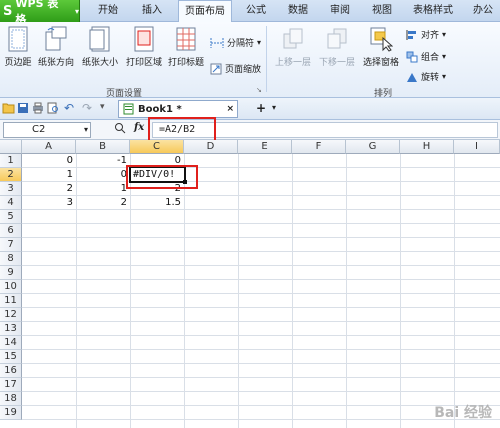 The width and height of the screenshot is (500, 428). Describe the element at coordinates (23, 109) in the screenshot. I see `save-icon` at that location.